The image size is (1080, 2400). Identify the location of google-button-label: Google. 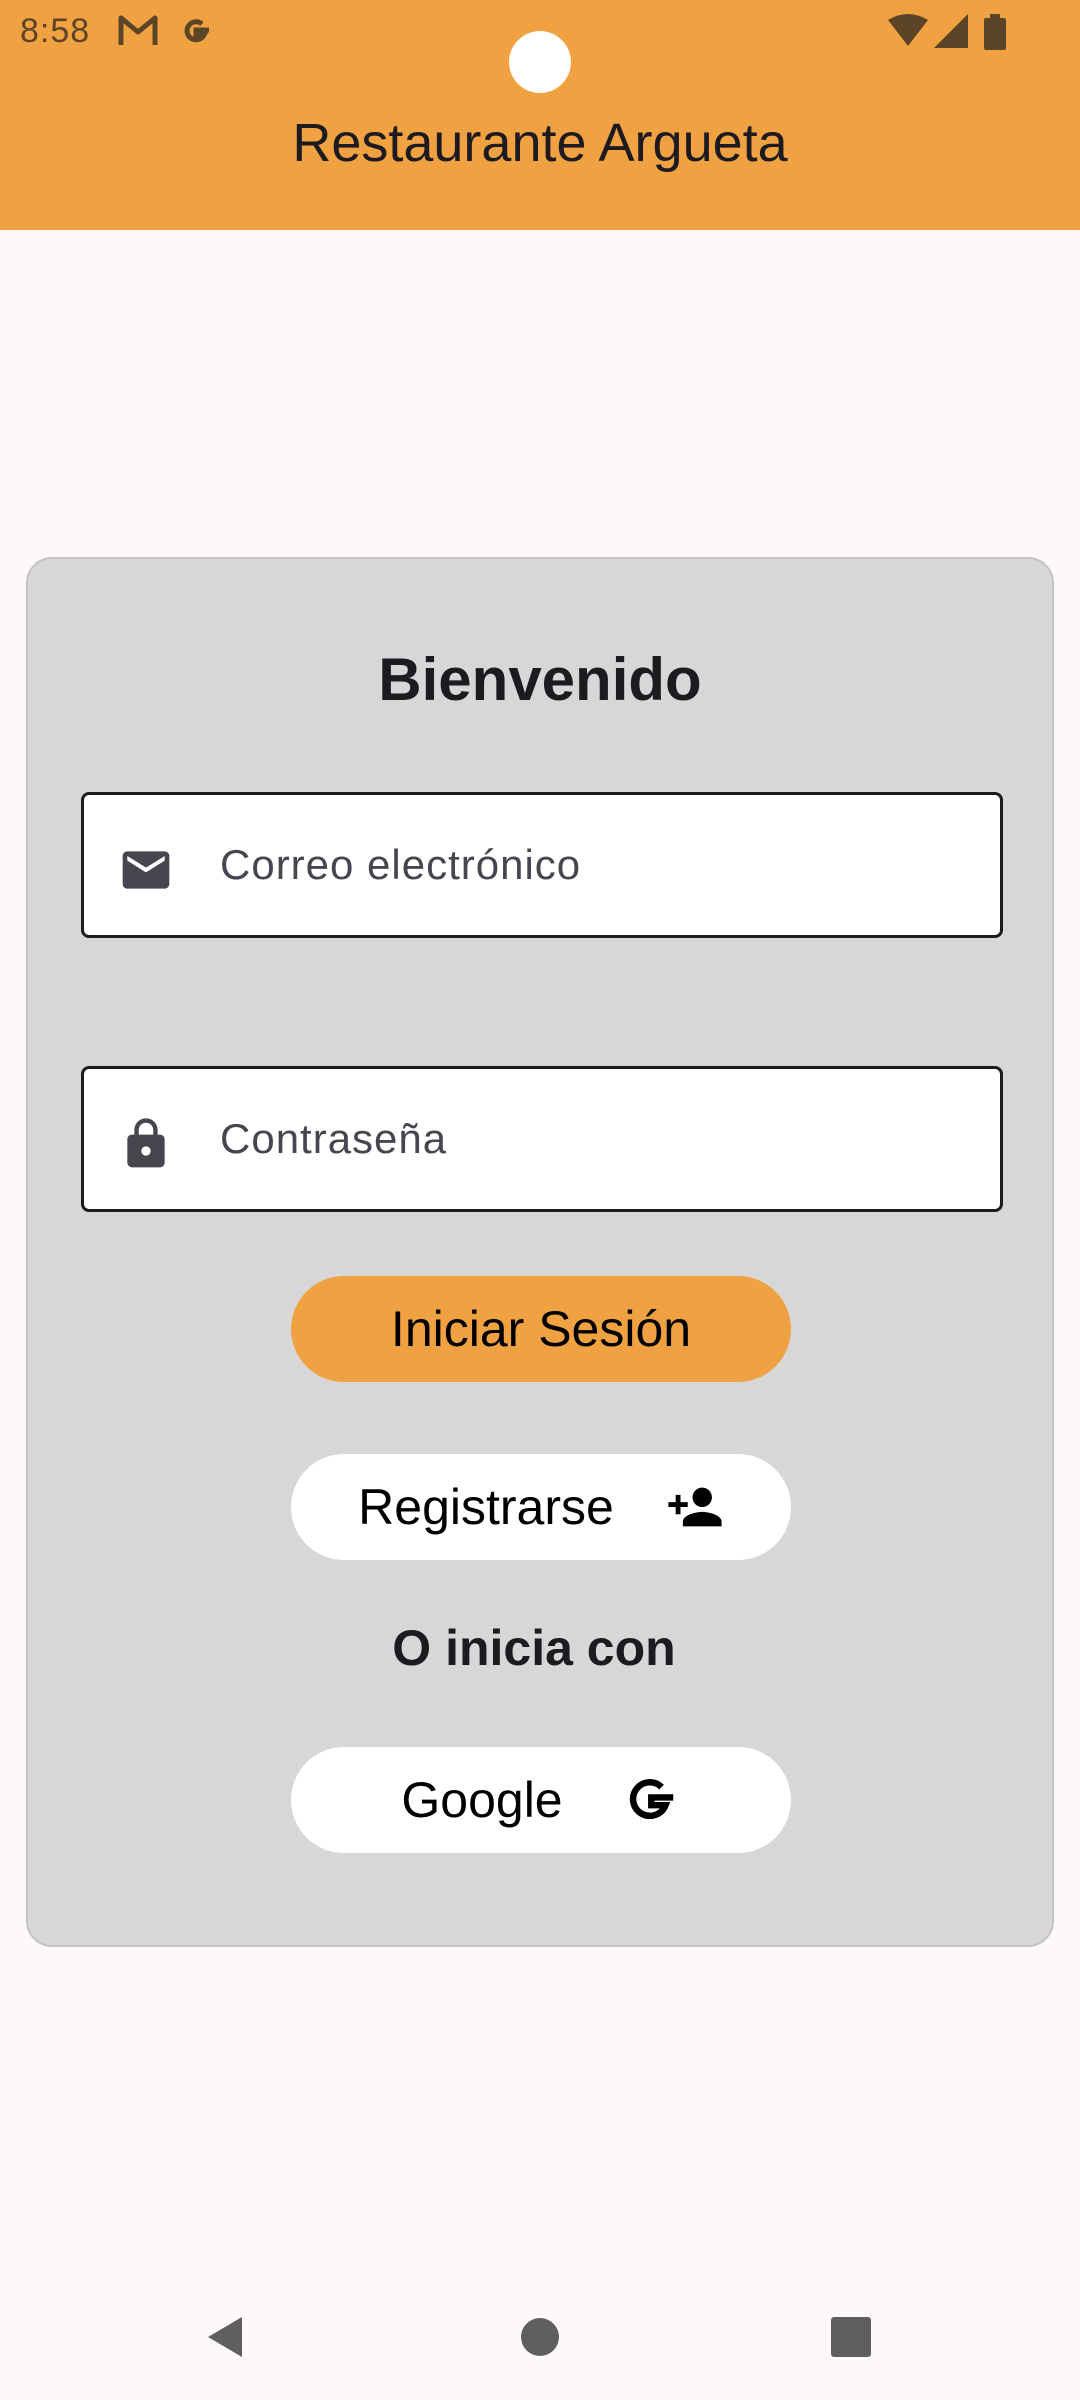
(482, 1800).